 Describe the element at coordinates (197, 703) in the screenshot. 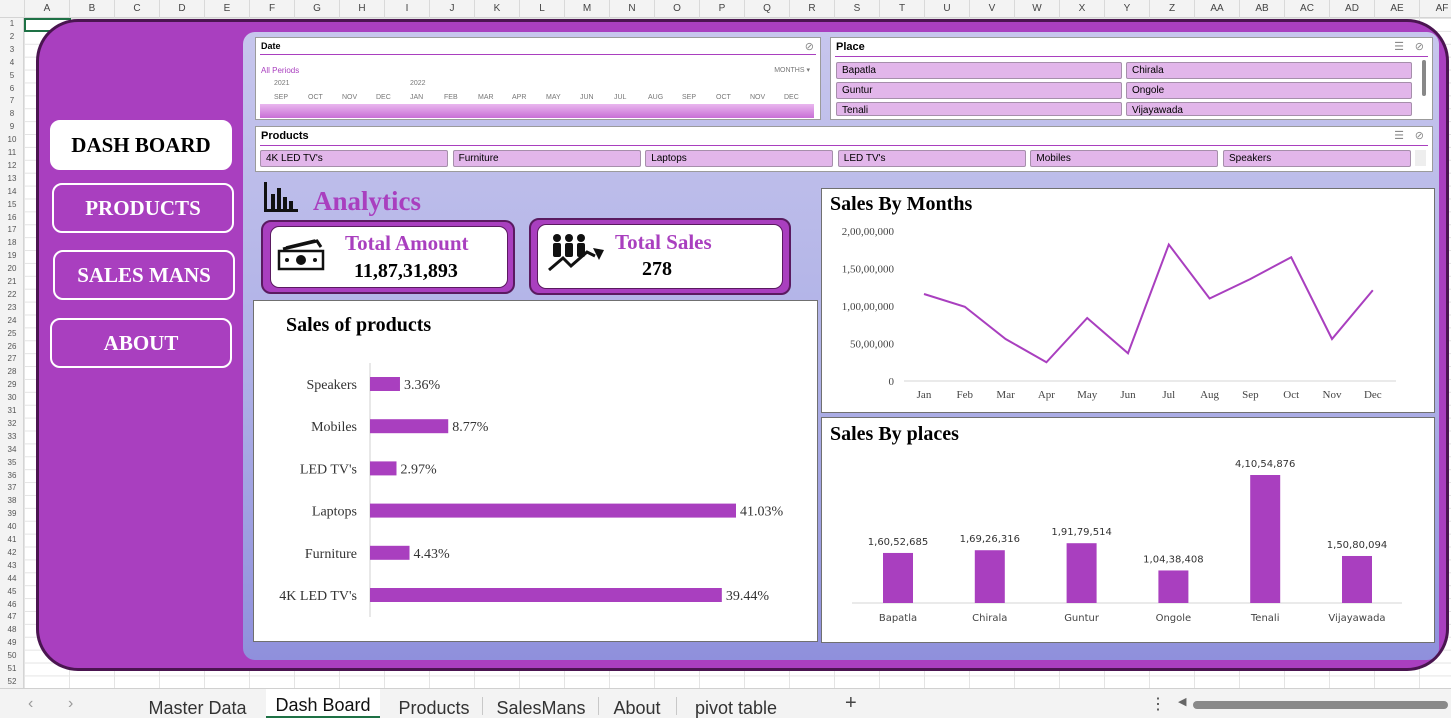

I see `tab-master-data: Master Data` at that location.